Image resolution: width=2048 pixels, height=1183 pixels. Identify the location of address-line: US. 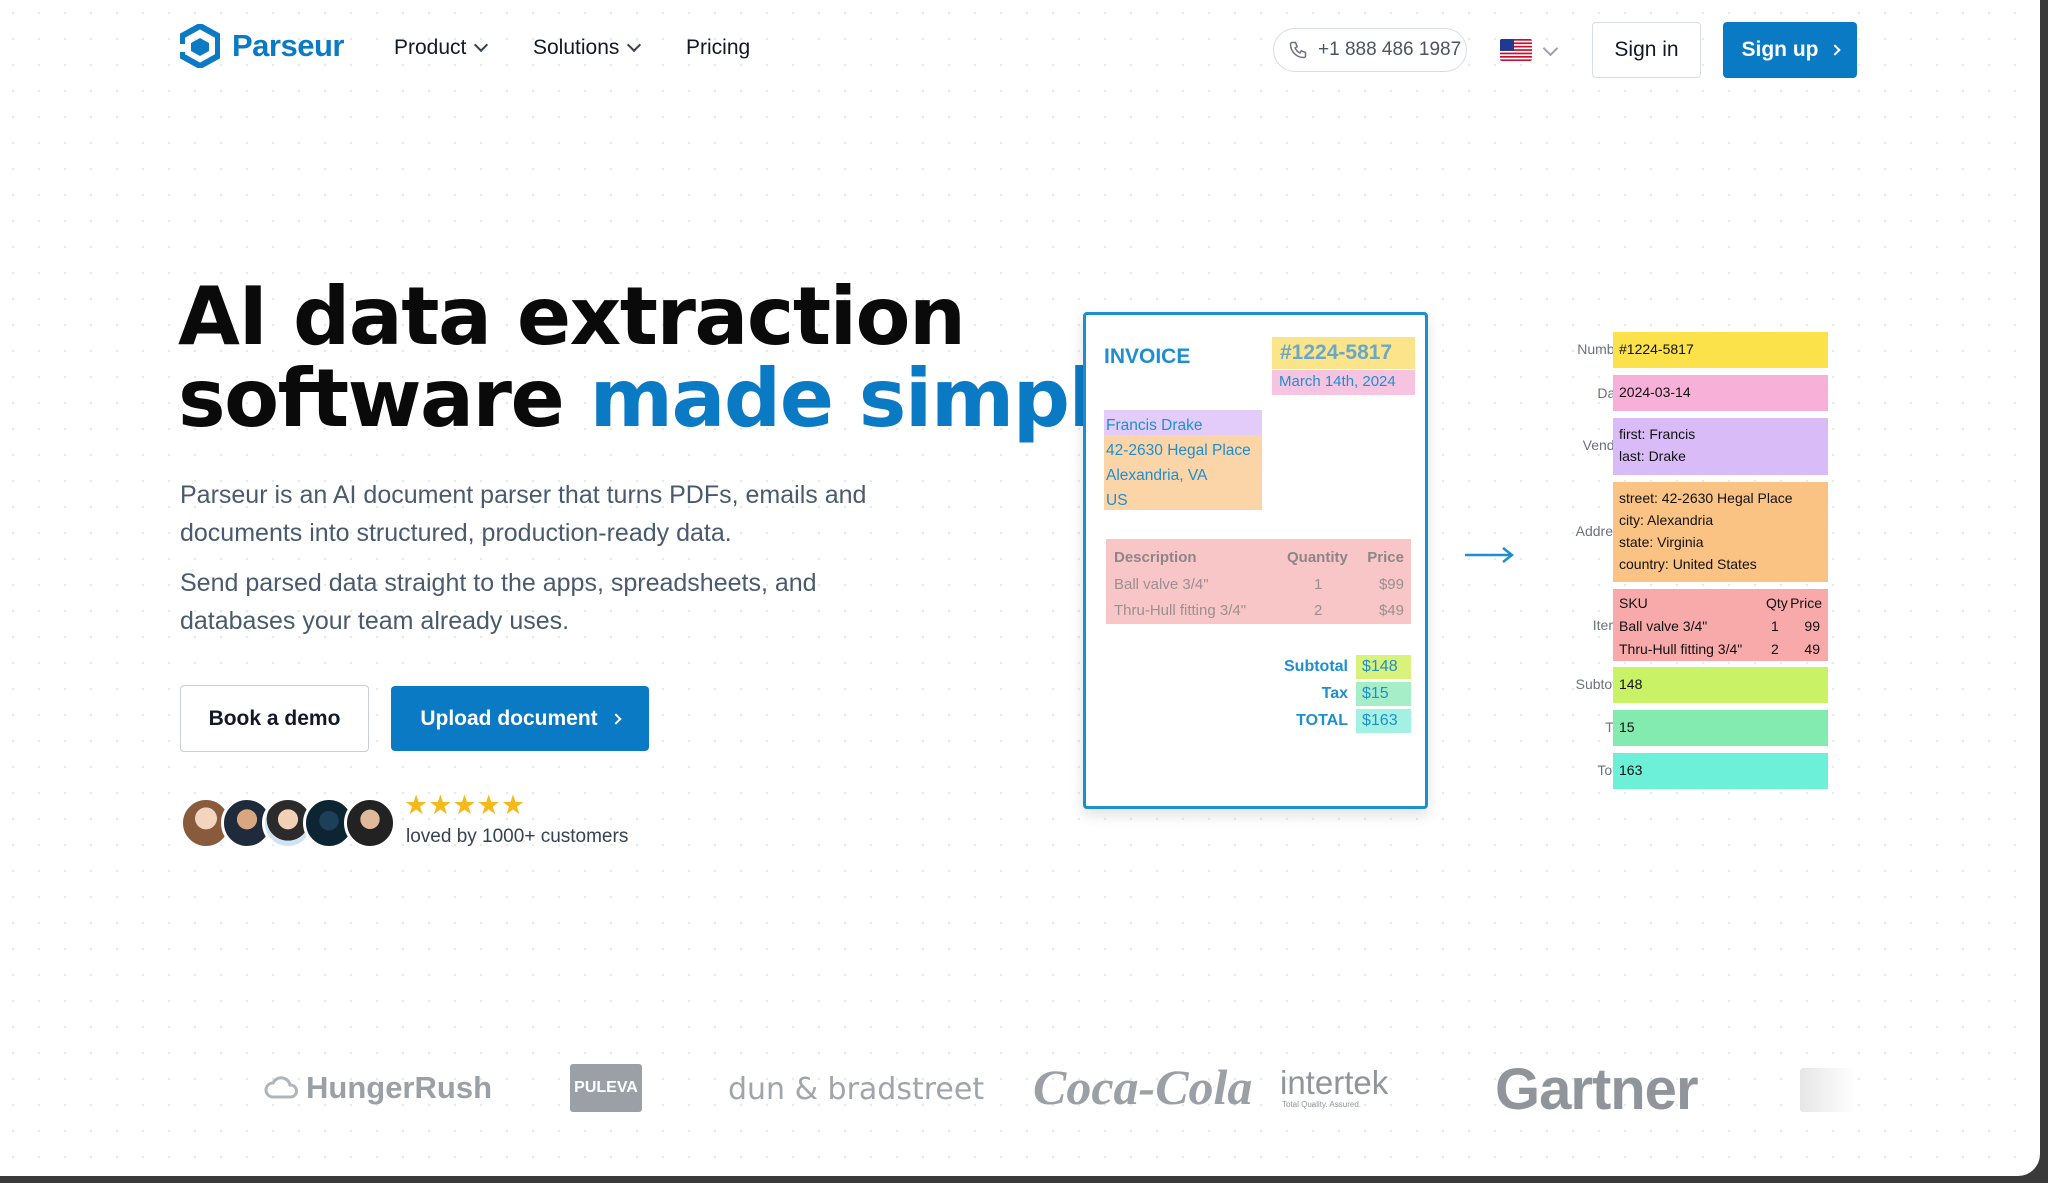
(1117, 500).